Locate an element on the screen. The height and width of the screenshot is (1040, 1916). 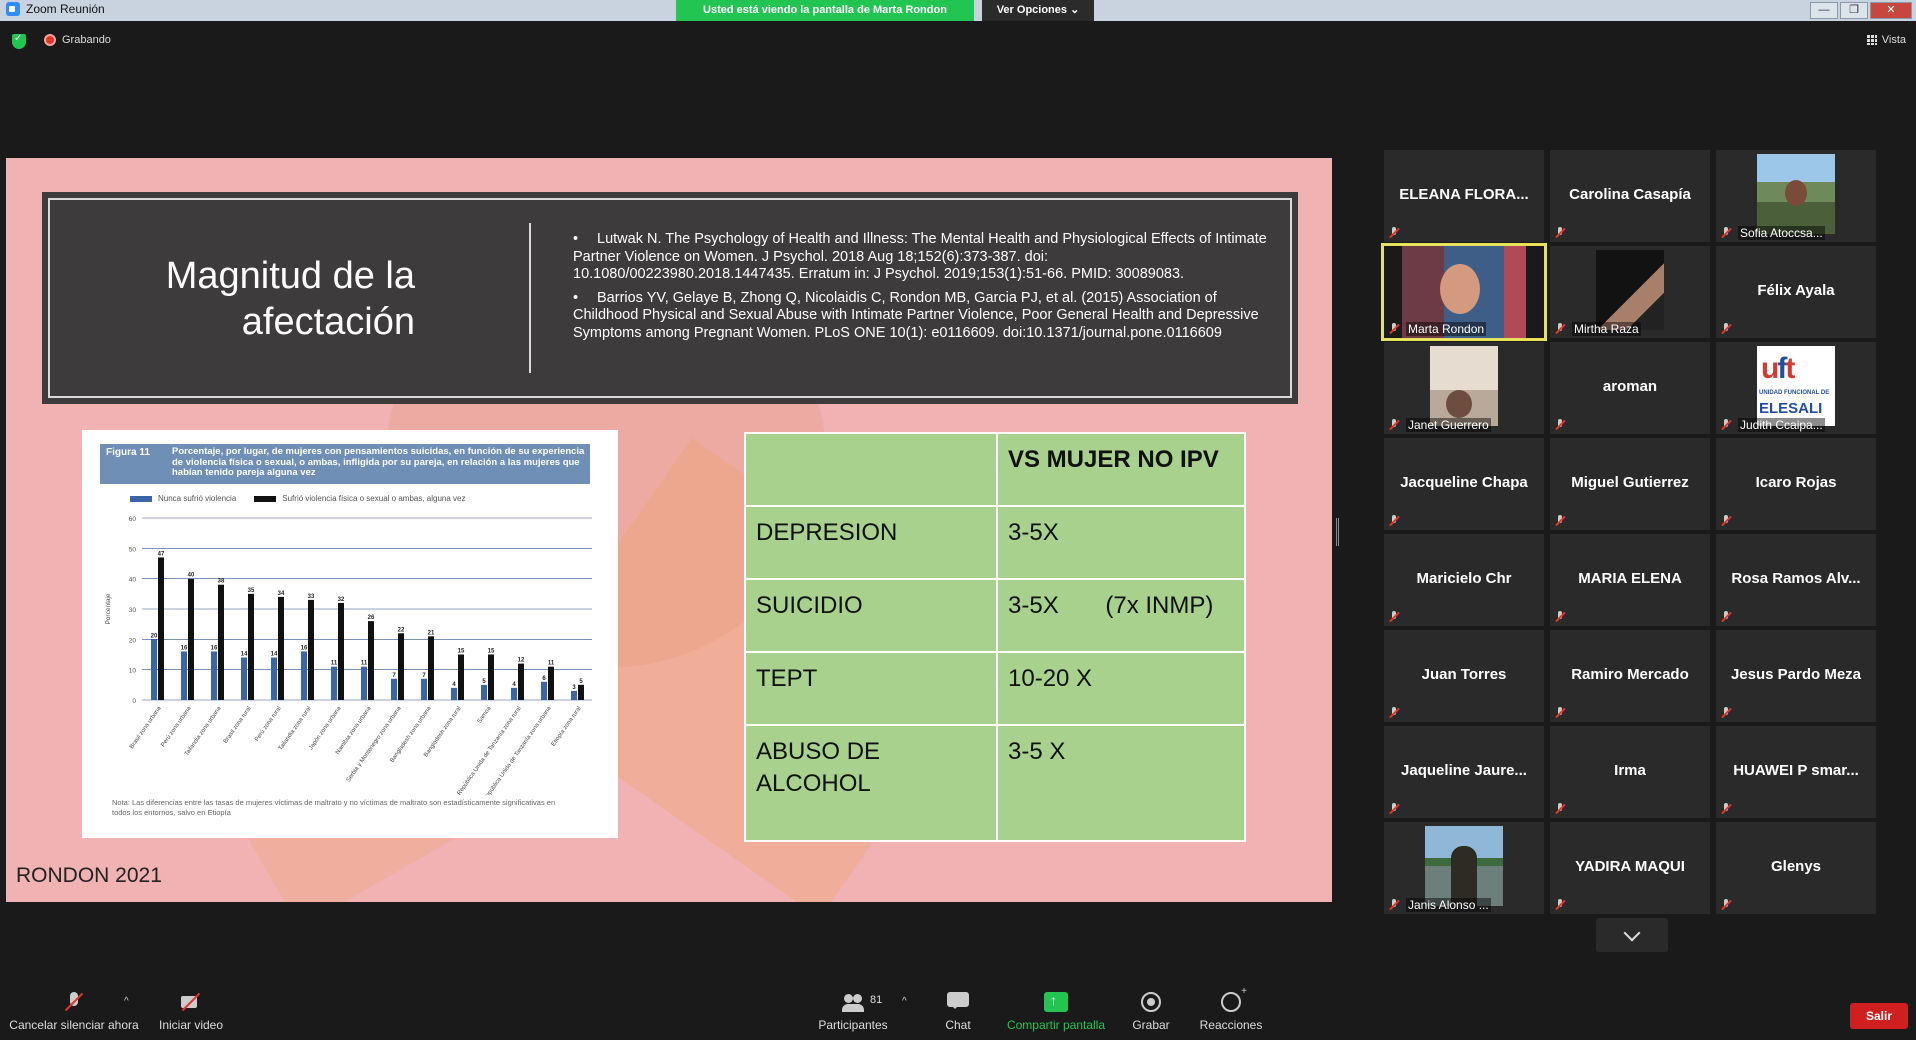
table-cell: TEPT is located at coordinates (871, 688).